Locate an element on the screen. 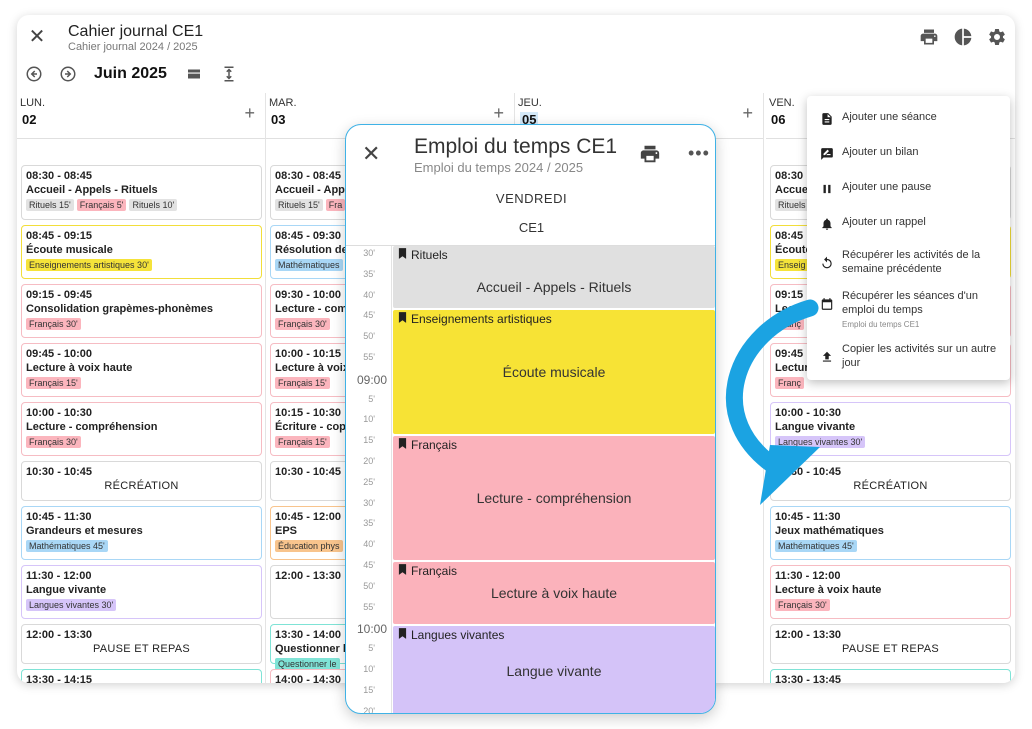  menu-item: Ajouter un rappel is located at coordinates (908, 230).